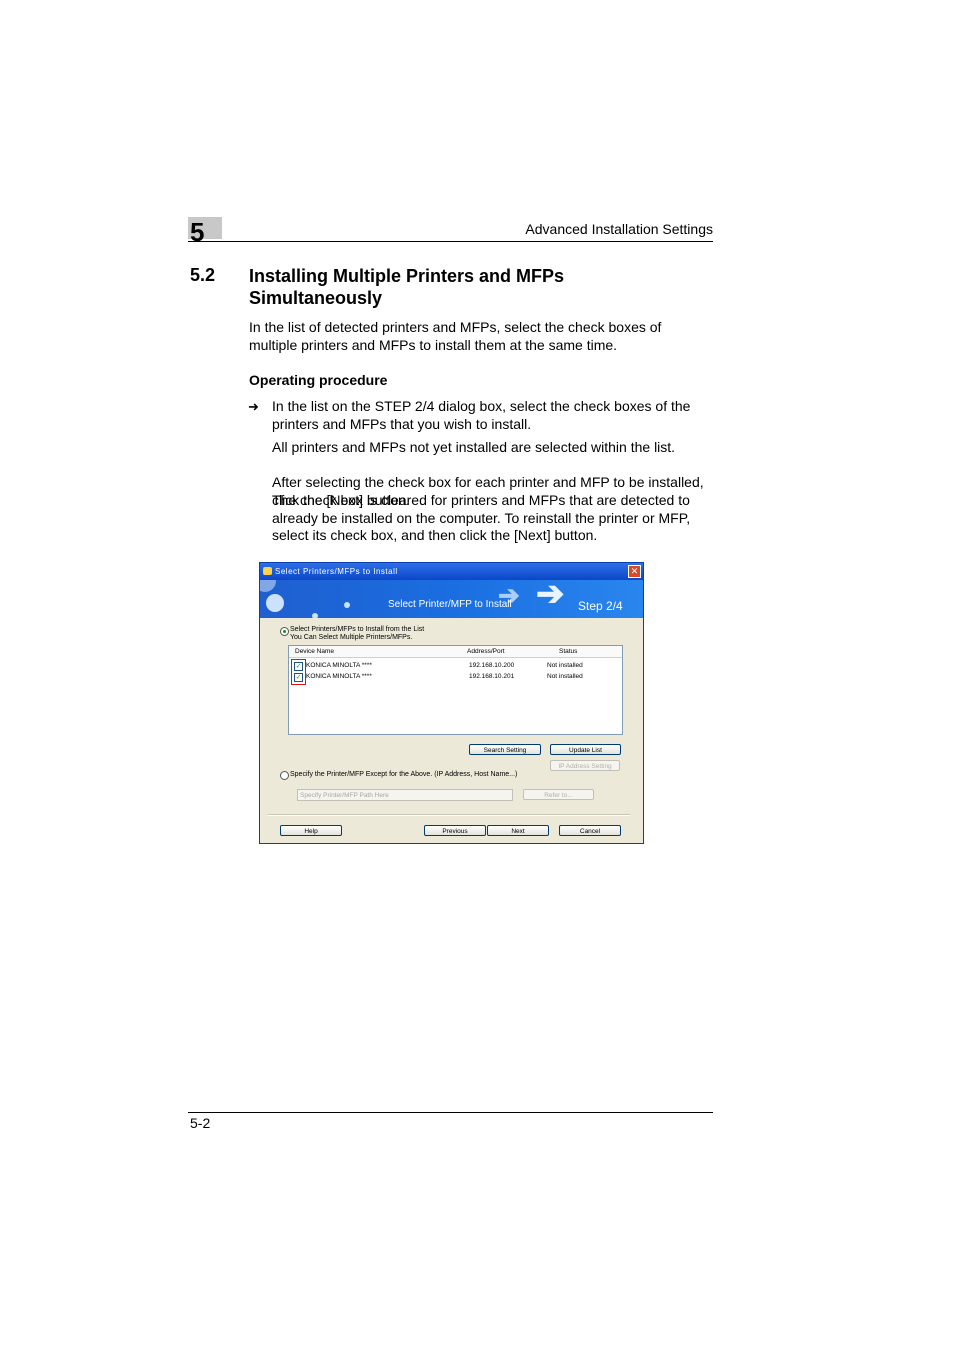 Image resolution: width=954 pixels, height=1351 pixels. I want to click on footer-rule, so click(450, 1112).